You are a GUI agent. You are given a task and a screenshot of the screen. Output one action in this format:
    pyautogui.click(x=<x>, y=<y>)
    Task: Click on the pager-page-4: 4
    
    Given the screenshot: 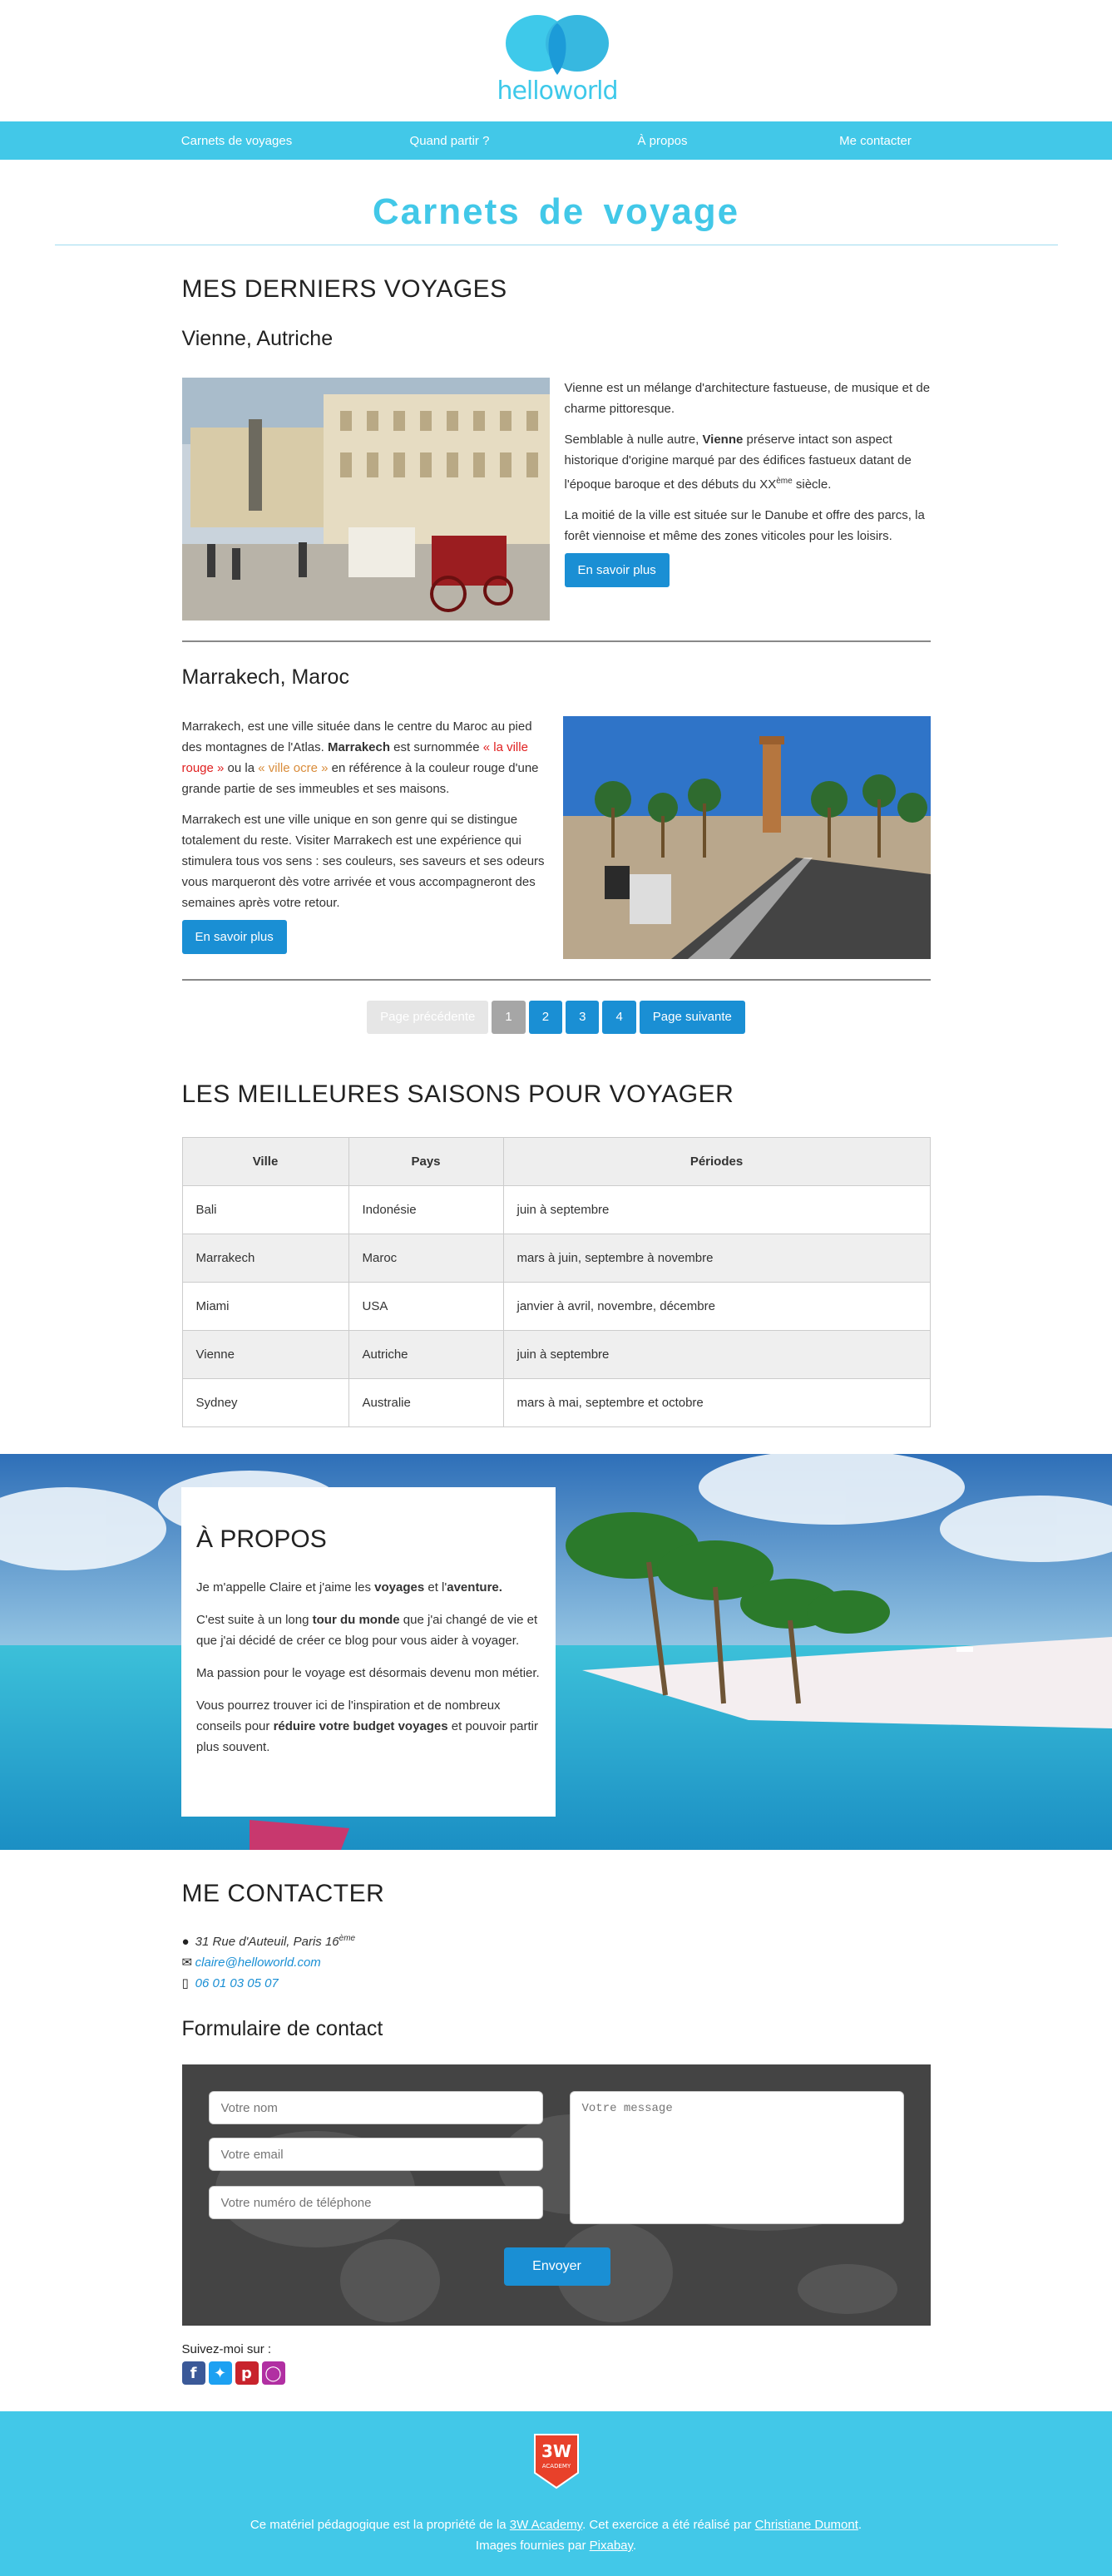 What is the action you would take?
    pyautogui.click(x=619, y=1017)
    